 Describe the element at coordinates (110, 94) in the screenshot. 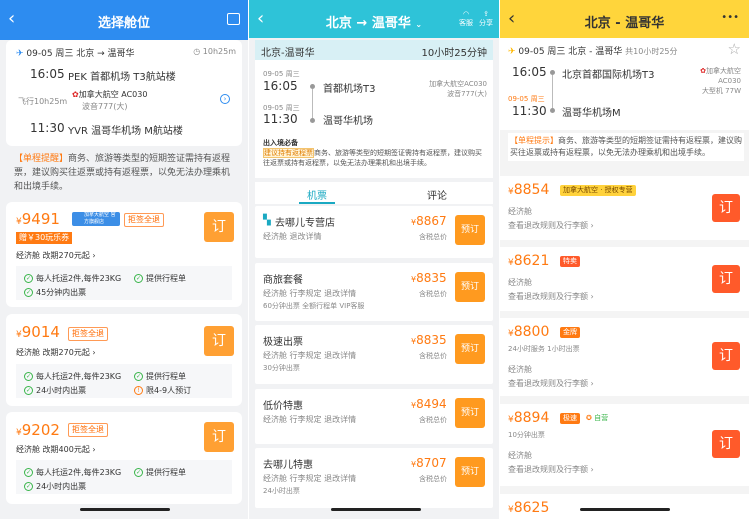

I see `airline: ✿加拿大航空 AC030` at that location.